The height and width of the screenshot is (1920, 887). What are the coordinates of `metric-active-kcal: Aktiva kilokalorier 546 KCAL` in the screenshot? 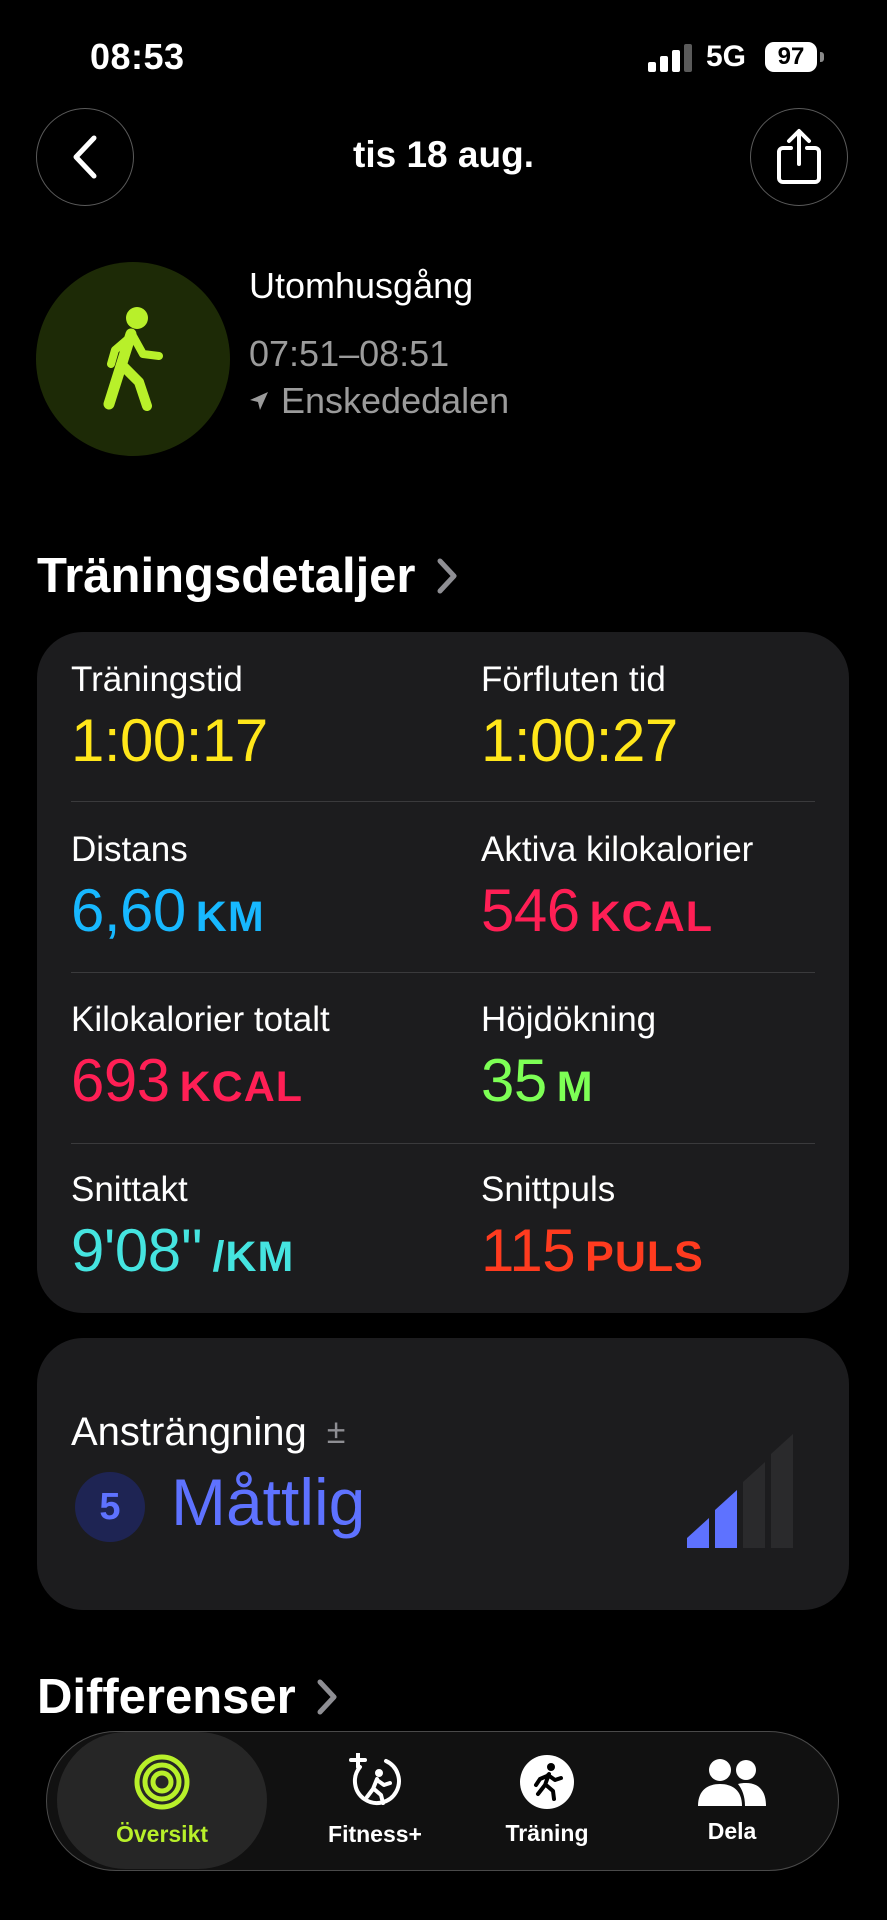 It's located at (617, 887).